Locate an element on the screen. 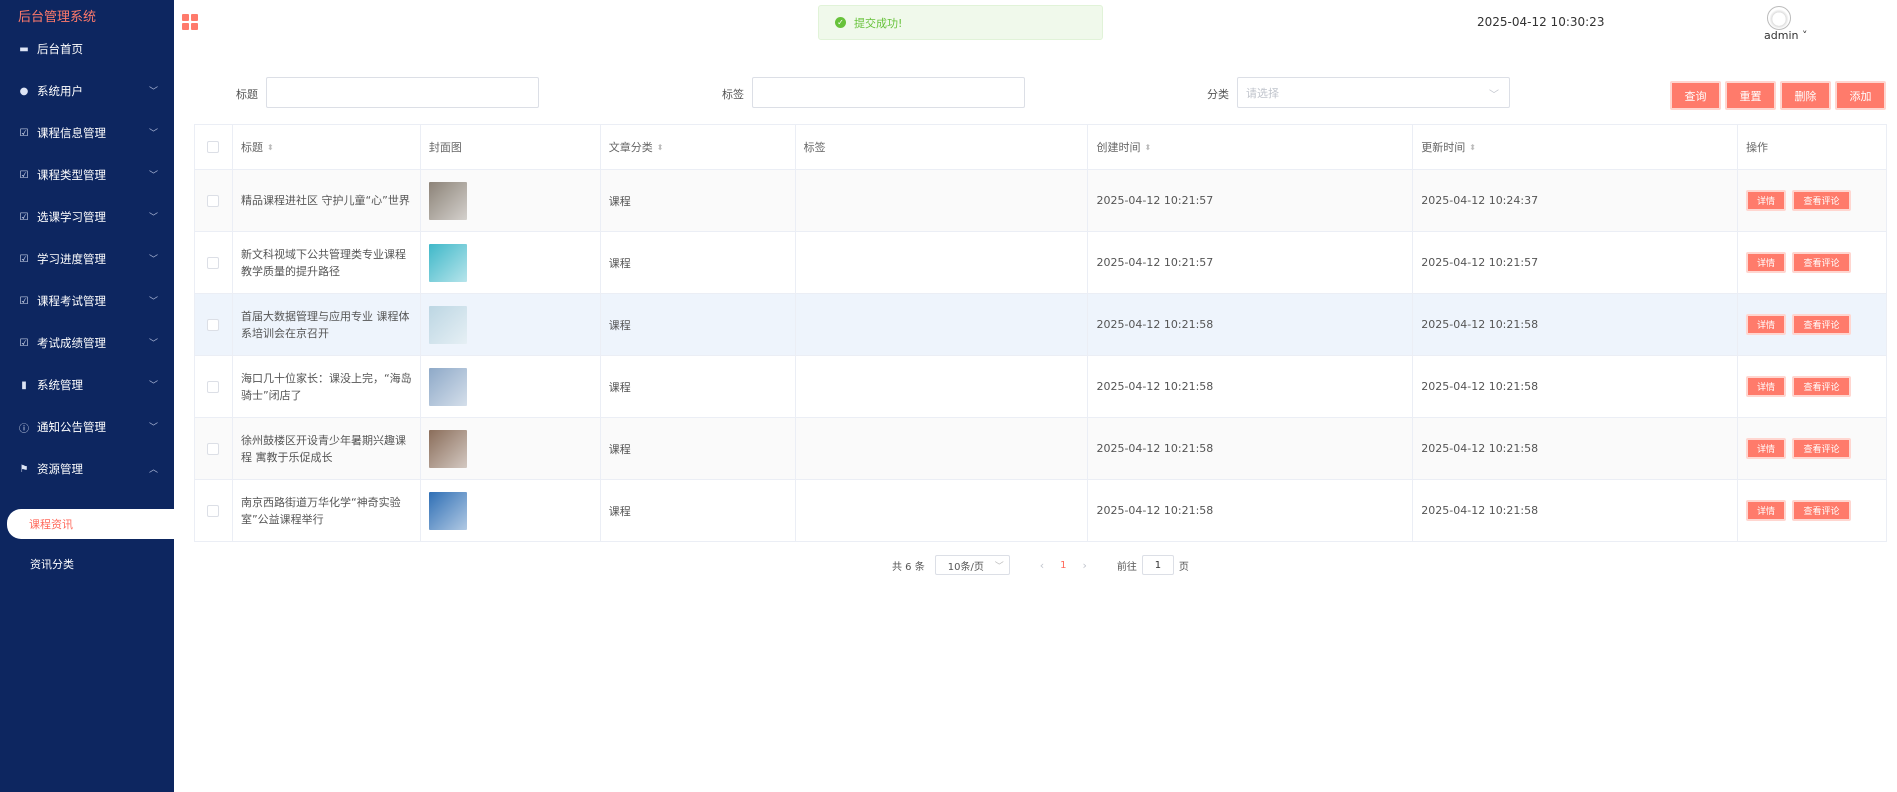  menu-grid-icon is located at coordinates (190, 22).